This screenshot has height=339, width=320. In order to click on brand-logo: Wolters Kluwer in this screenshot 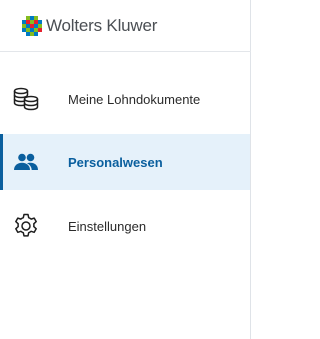, I will do `click(89, 26)`.